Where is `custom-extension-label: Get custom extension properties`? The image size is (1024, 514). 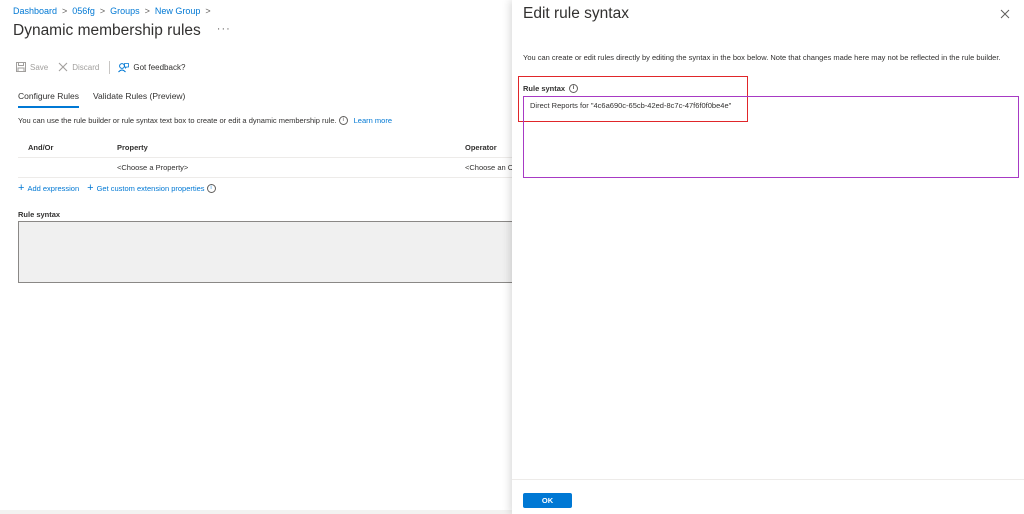
custom-extension-label: Get custom extension properties is located at coordinates (150, 188).